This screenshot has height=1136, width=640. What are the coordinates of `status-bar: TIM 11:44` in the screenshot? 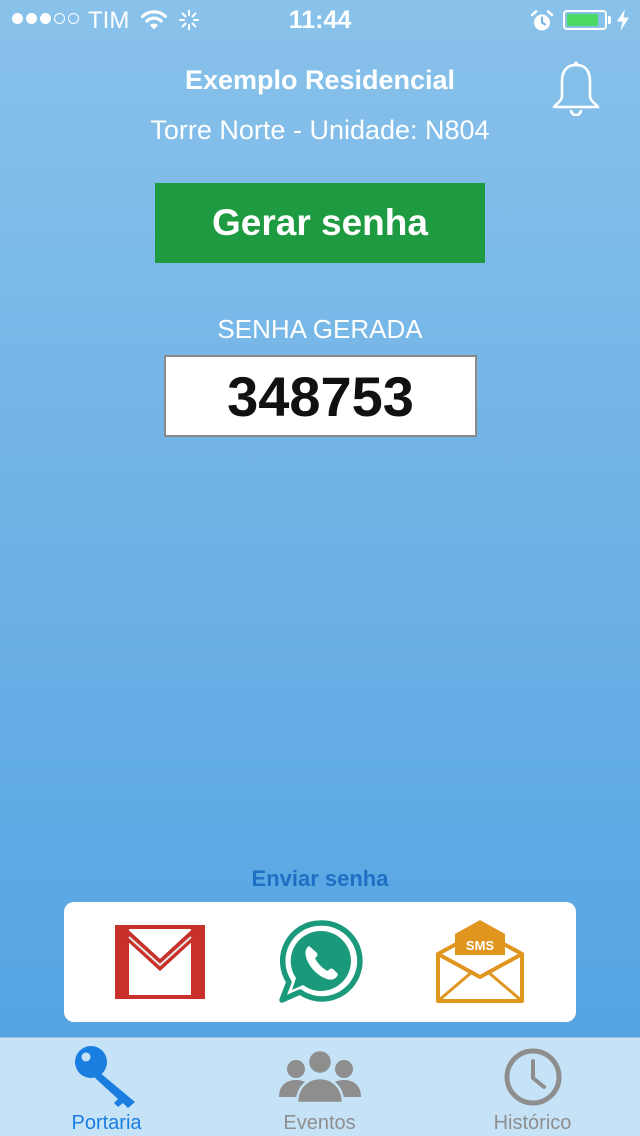 It's located at (320, 20).